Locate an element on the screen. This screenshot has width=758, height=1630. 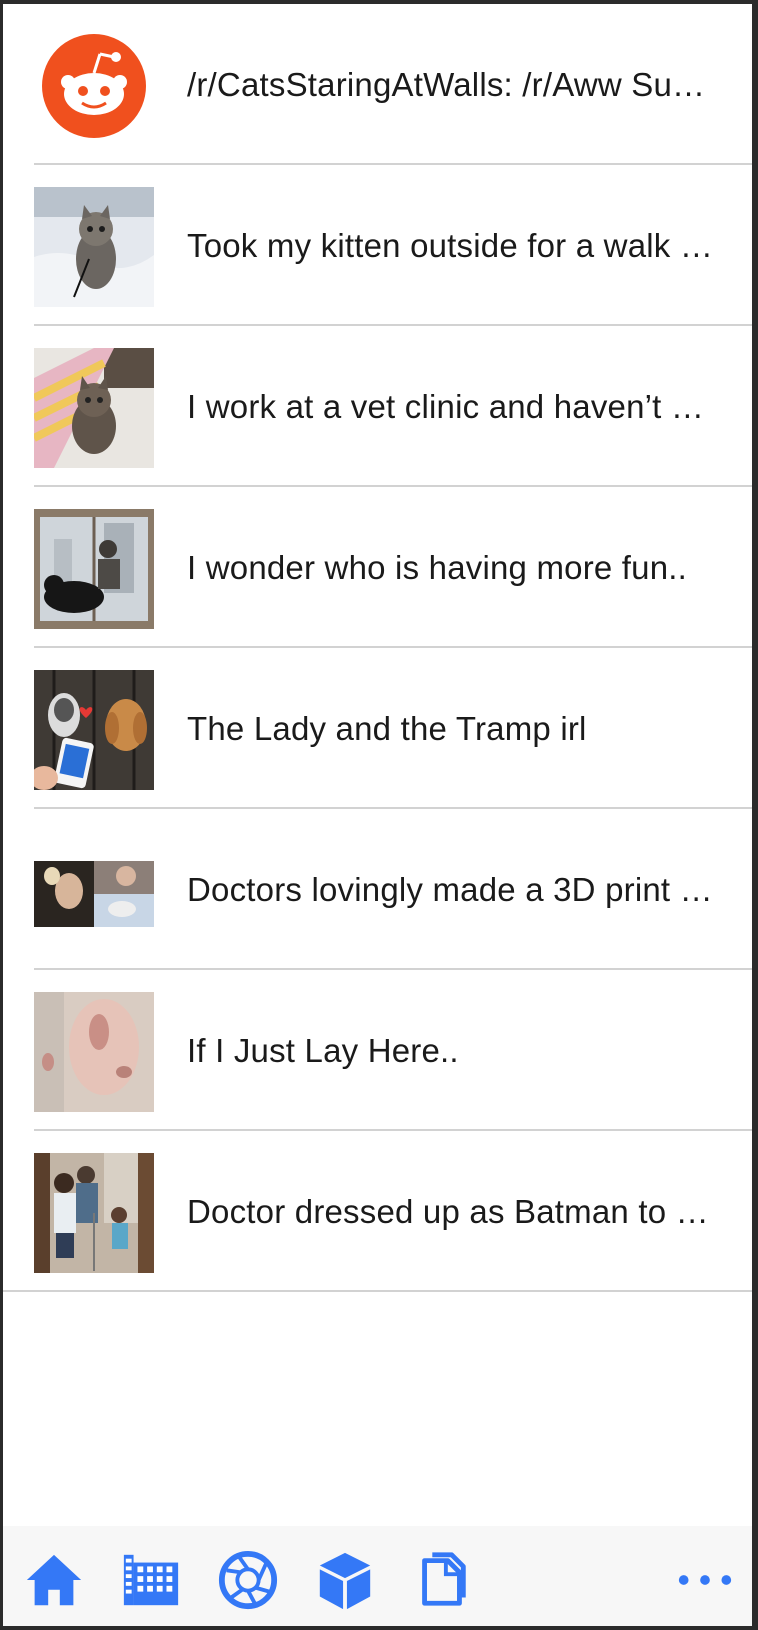
cube-icon is located at coordinates (345, 1581).